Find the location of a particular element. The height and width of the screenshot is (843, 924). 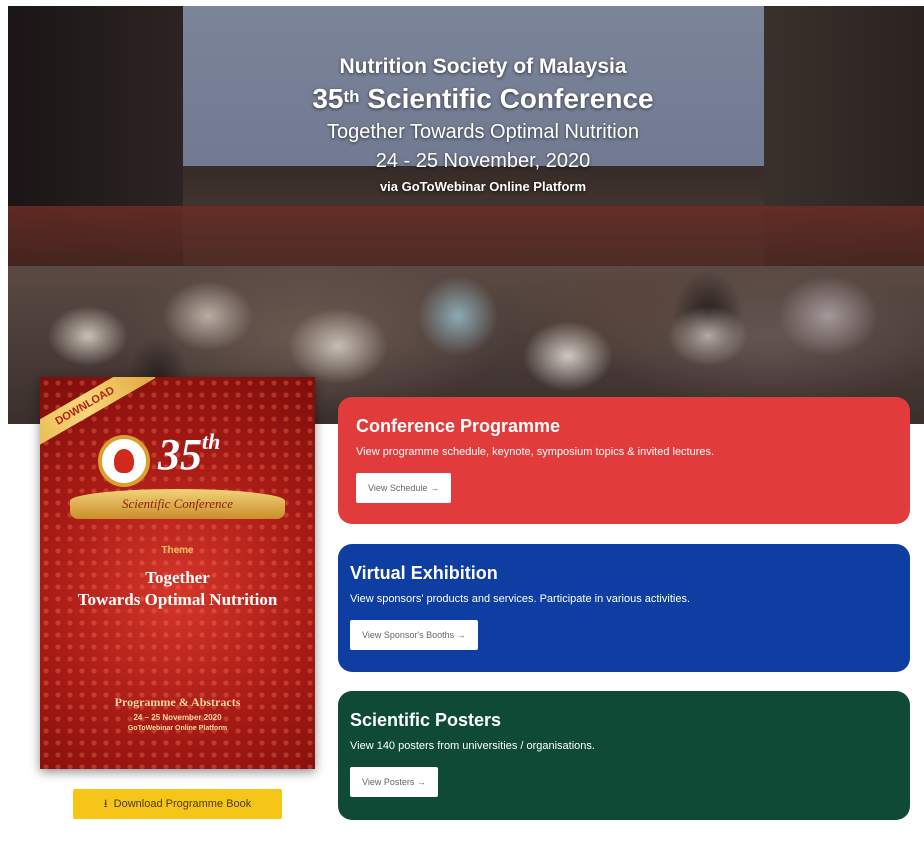

download-button-label: Download Programme Book is located at coordinates (182, 804).